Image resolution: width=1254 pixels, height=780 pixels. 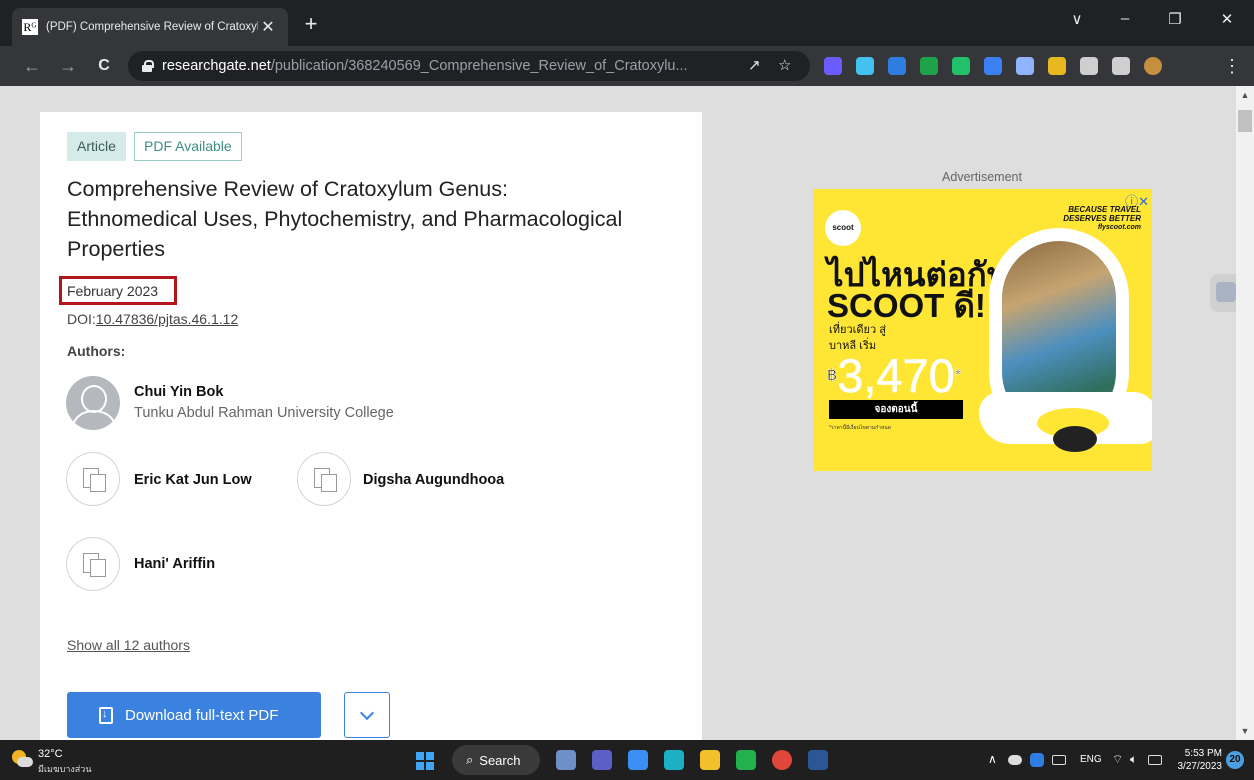 What do you see at coordinates (30, 27) in the screenshot?
I see `researchgate-favicon-icon: Rᴳ` at bounding box center [30, 27].